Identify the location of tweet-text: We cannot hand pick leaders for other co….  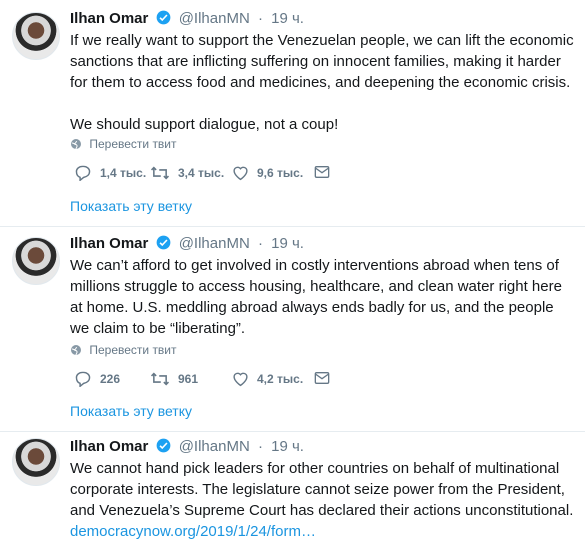
(322, 500).